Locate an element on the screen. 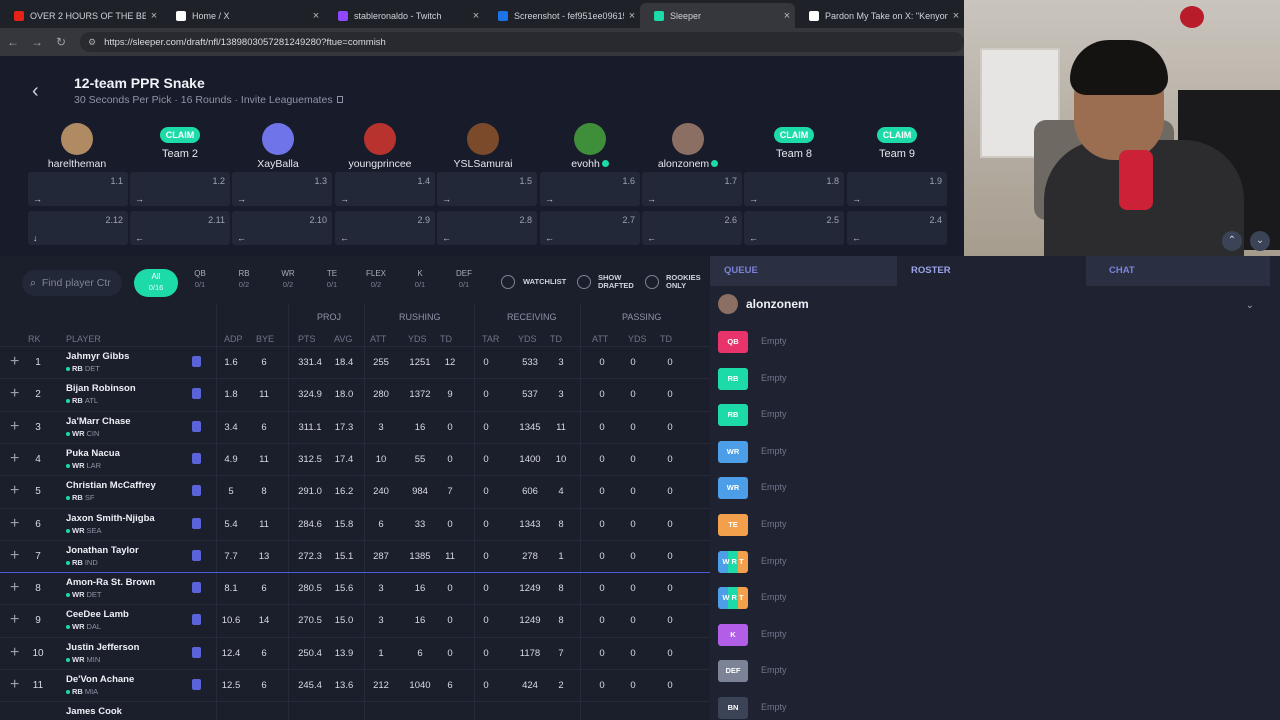  table-row: James Cook is located at coordinates (355, 710).